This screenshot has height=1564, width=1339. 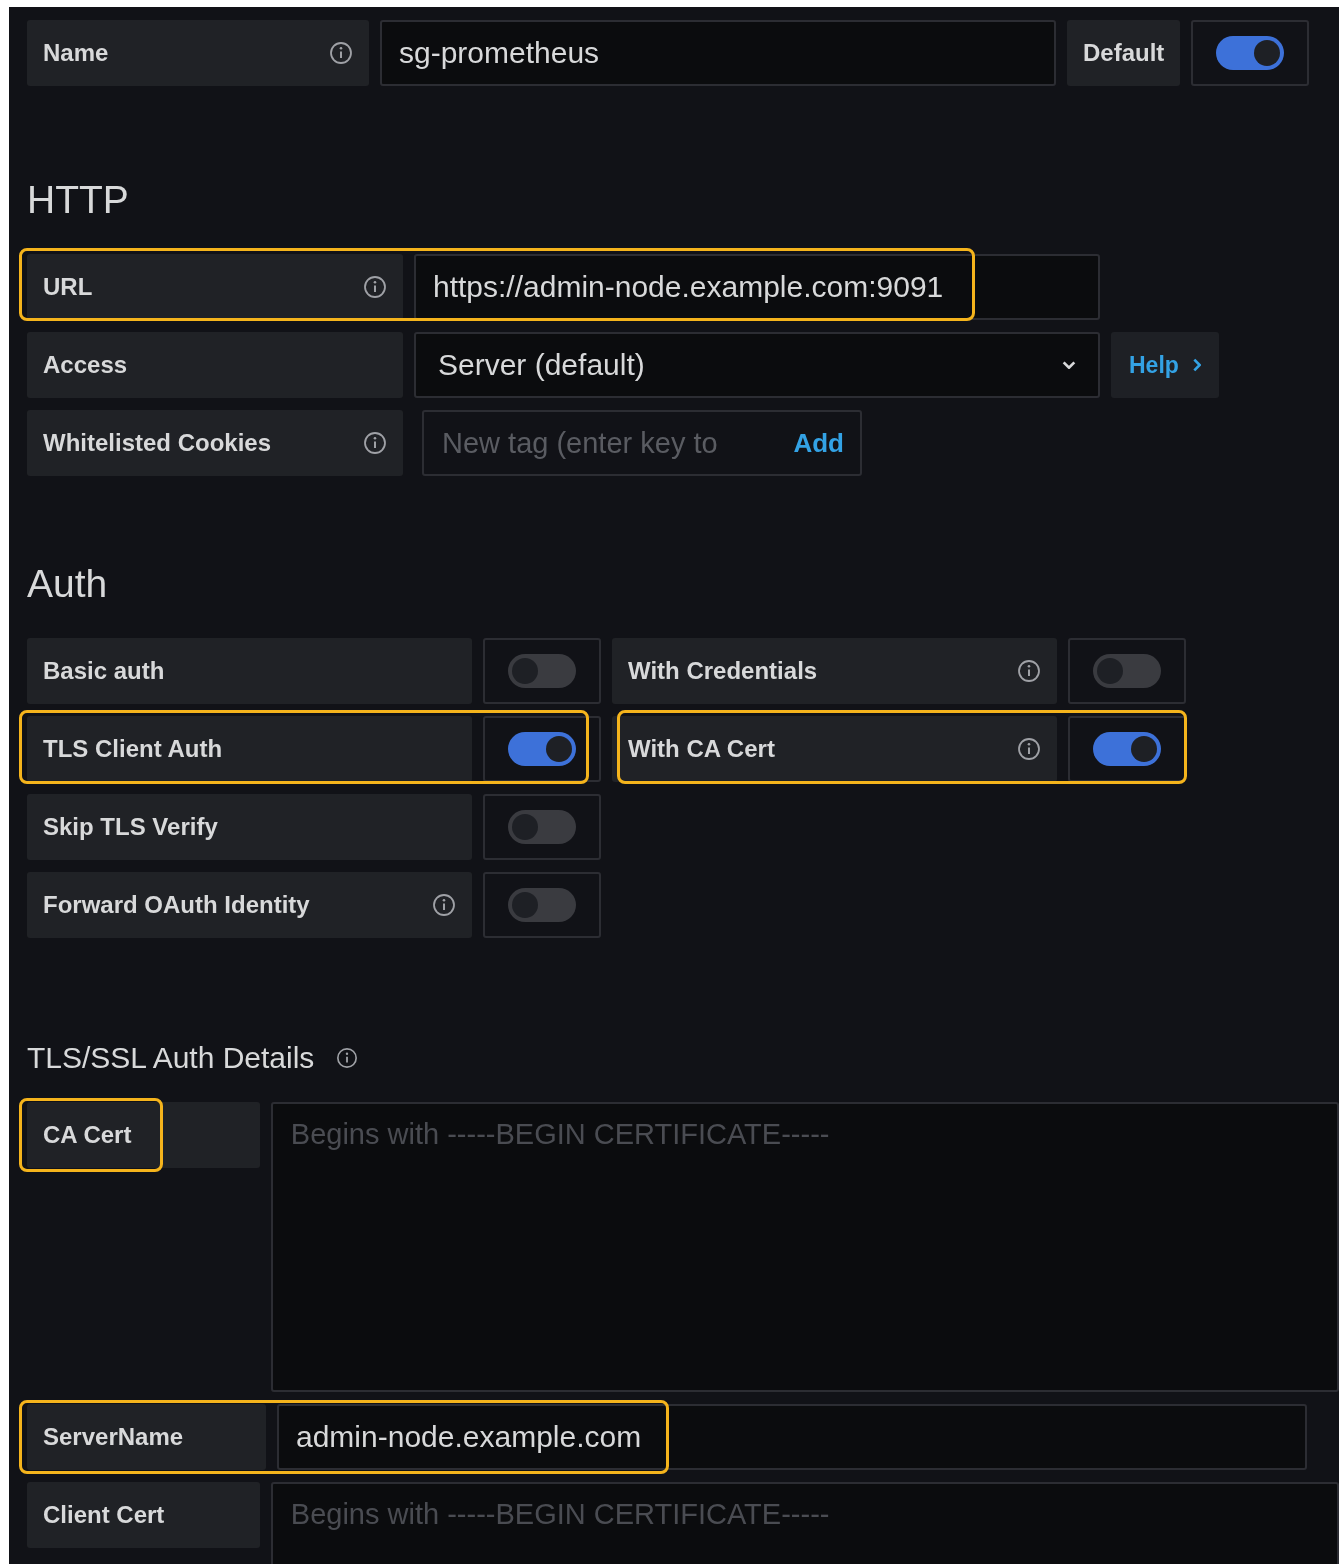 I want to click on default-toggle, so click(x=1250, y=53).